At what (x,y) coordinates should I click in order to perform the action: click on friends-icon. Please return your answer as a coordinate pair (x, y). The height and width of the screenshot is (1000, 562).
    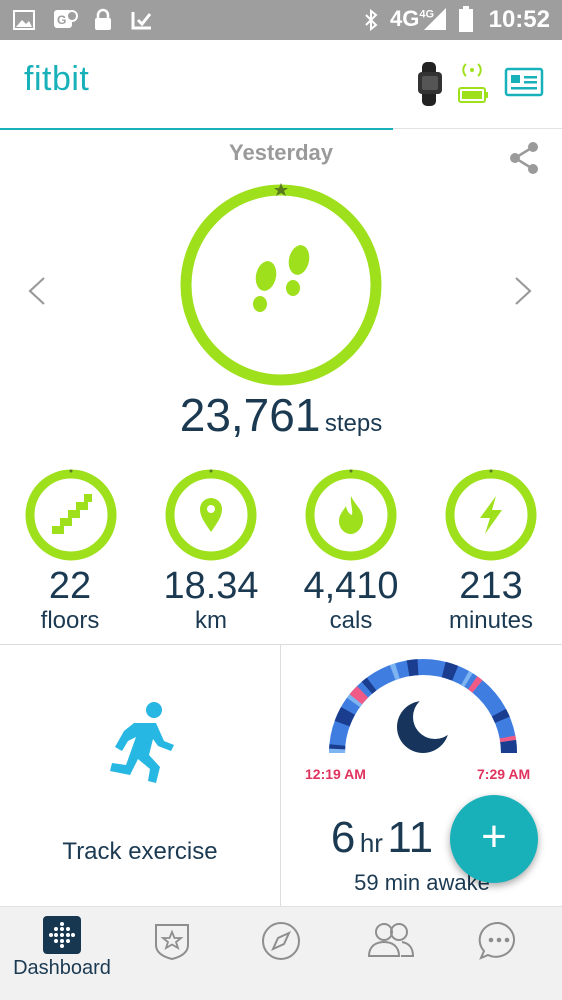
    Looking at the image, I should click on (391, 940).